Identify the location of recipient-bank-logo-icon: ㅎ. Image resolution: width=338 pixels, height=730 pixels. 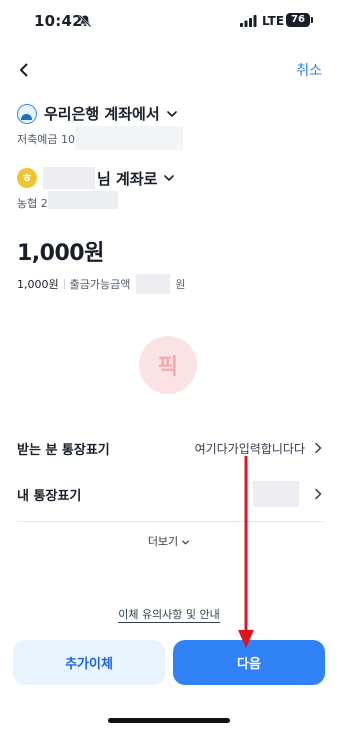
(27, 178).